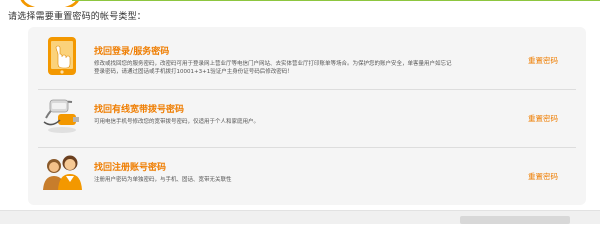  I want to click on page-prompt: 请选择需要重置密码的帐号类型：, so click(77, 17).